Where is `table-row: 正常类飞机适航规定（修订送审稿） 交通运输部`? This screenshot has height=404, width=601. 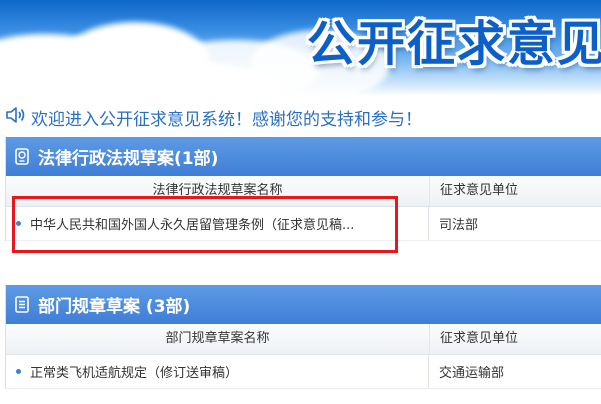
table-row: 正常类飞机适航规定（修订送审稿） 交通运输部 is located at coordinates (303, 372).